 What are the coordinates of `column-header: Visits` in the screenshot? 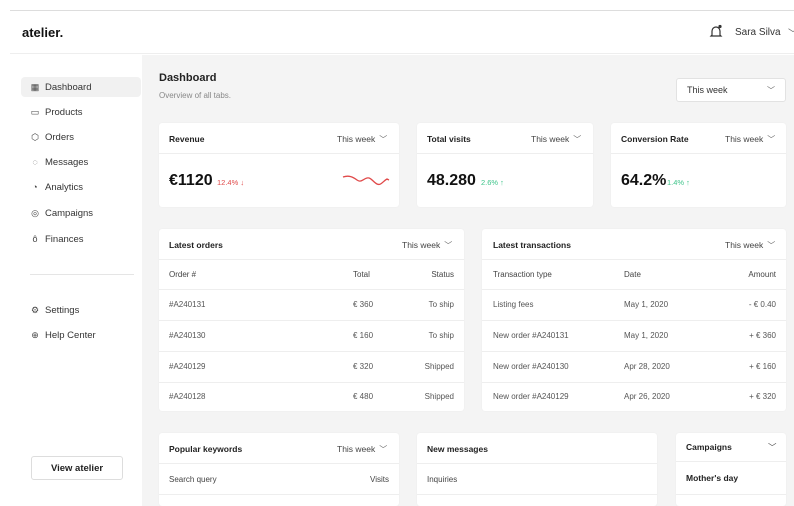 It's located at (379, 479).